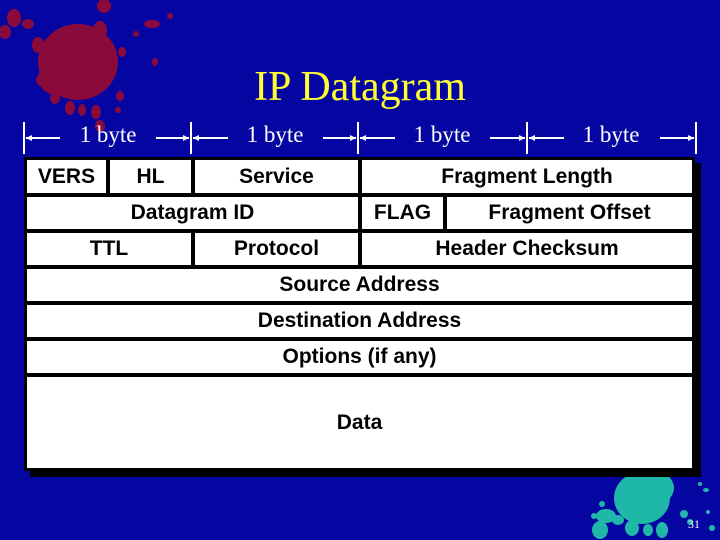 This screenshot has height=540, width=720. Describe the element at coordinates (150, 176) in the screenshot. I see `field-hl: HL` at that location.